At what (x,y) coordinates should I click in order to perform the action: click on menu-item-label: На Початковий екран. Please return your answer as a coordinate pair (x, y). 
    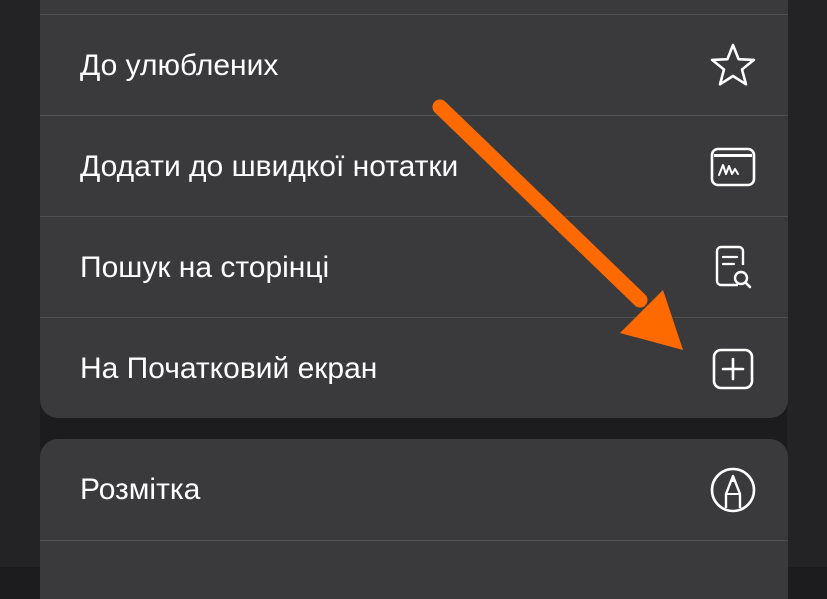
    Looking at the image, I should click on (229, 368).